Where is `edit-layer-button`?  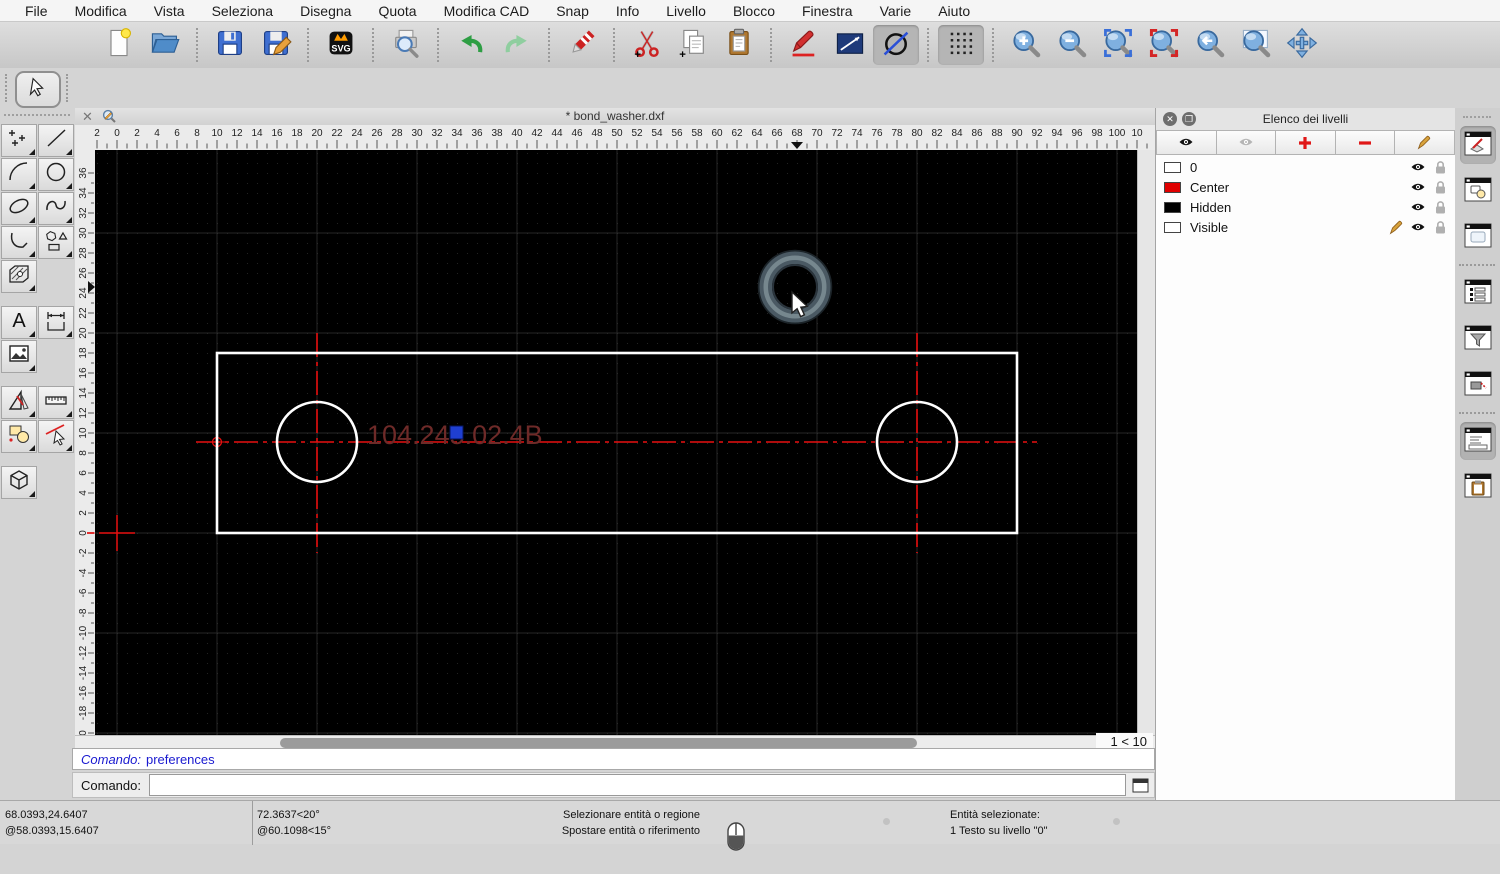 edit-layer-button is located at coordinates (1425, 142).